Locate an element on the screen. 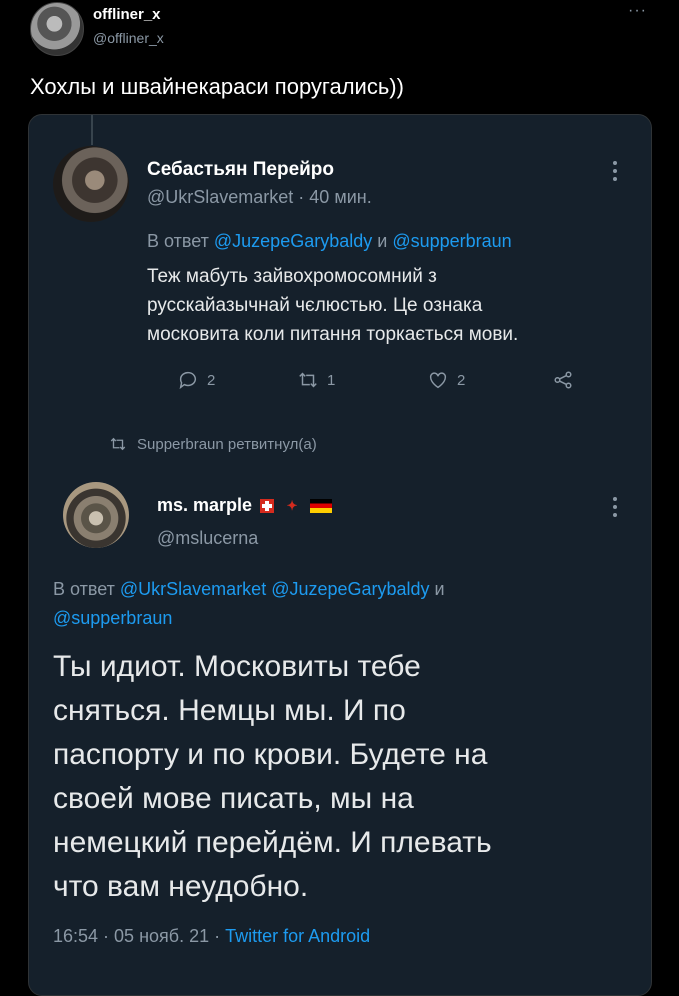  share-button is located at coordinates (563, 380).